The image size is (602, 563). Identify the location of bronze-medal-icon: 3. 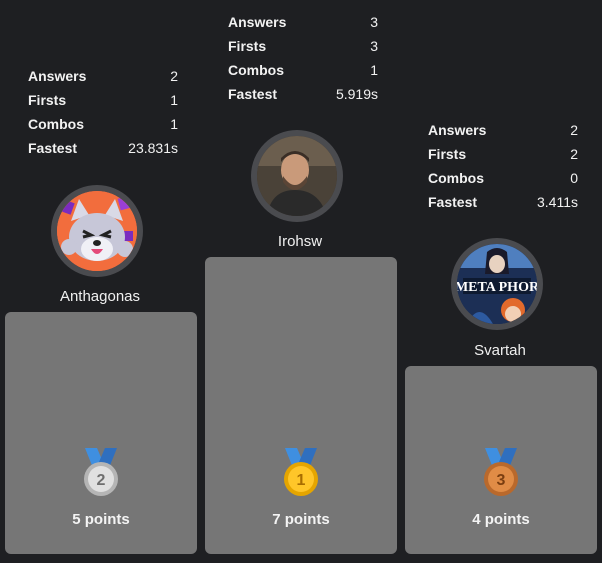
(501, 473).